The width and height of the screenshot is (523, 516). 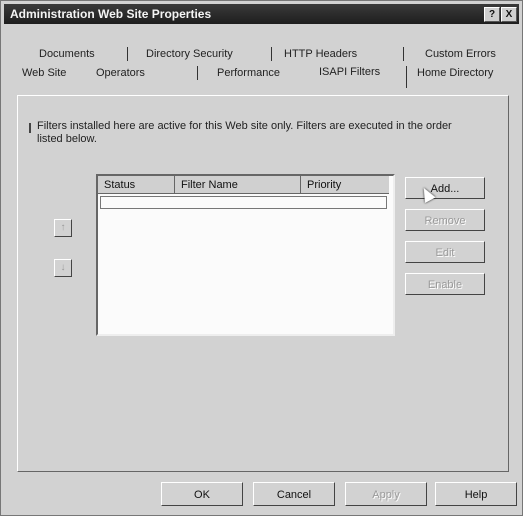 What do you see at coordinates (44, 73) in the screenshot?
I see `tab-web-site: Web Site` at bounding box center [44, 73].